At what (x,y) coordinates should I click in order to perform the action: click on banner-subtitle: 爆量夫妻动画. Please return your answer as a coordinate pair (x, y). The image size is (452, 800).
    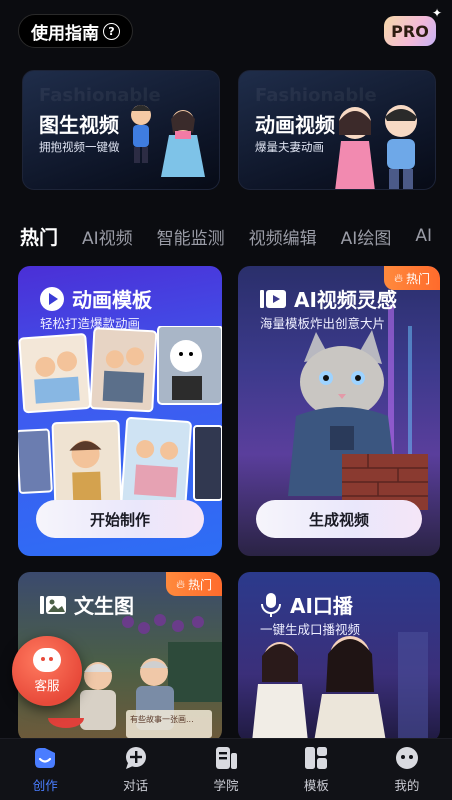
    Looking at the image, I should click on (289, 147).